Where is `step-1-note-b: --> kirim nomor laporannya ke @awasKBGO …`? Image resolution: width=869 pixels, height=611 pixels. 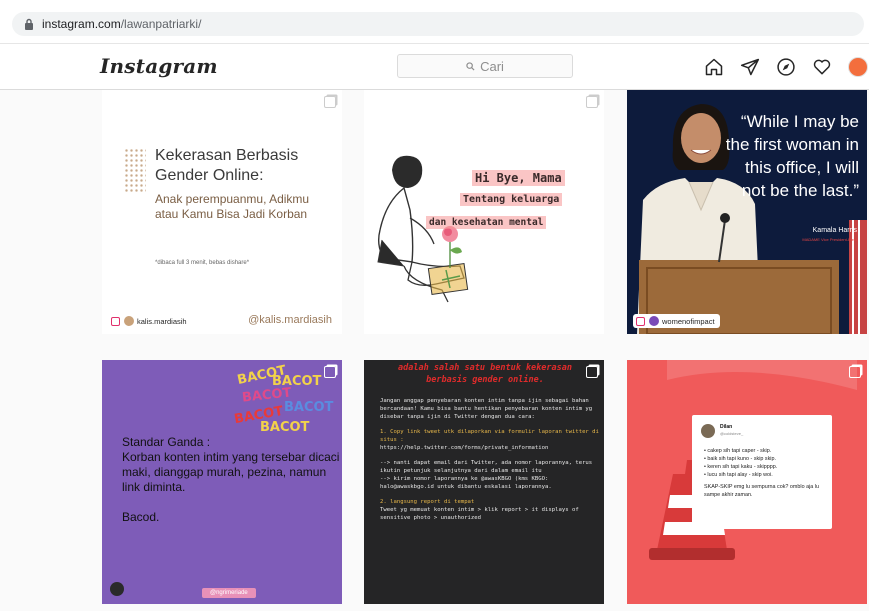 step-1-note-b: --> kirim nomor laporannya ke @awasKBGO … is located at coordinates (466, 482).